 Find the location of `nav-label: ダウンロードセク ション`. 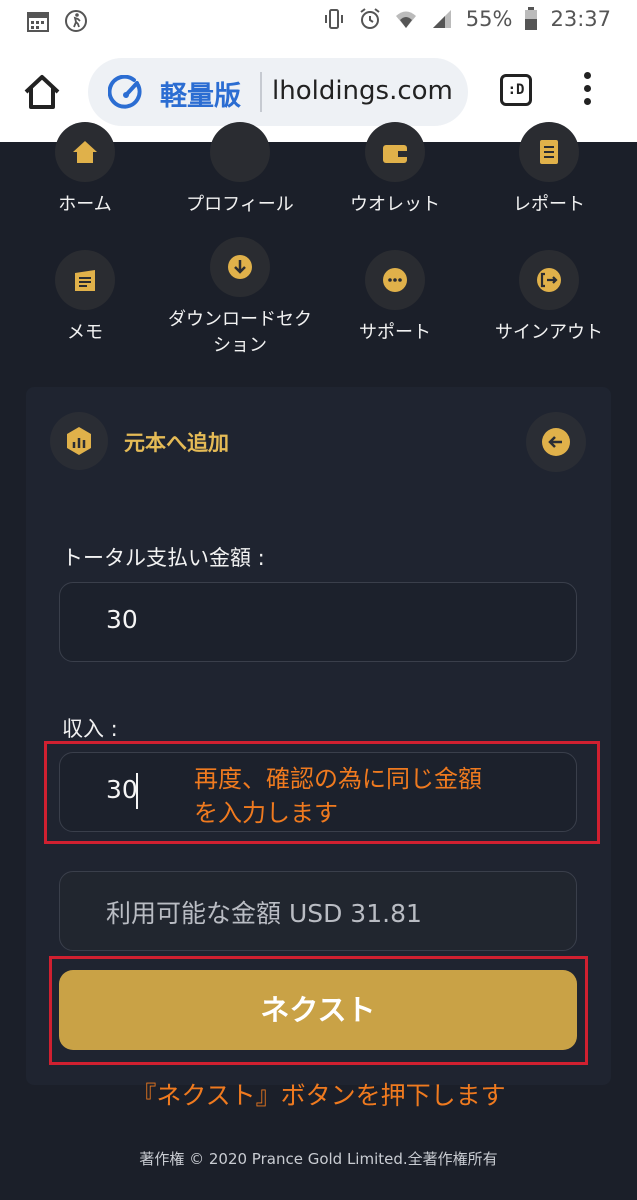

nav-label: ダウンロードセク ション is located at coordinates (240, 333).